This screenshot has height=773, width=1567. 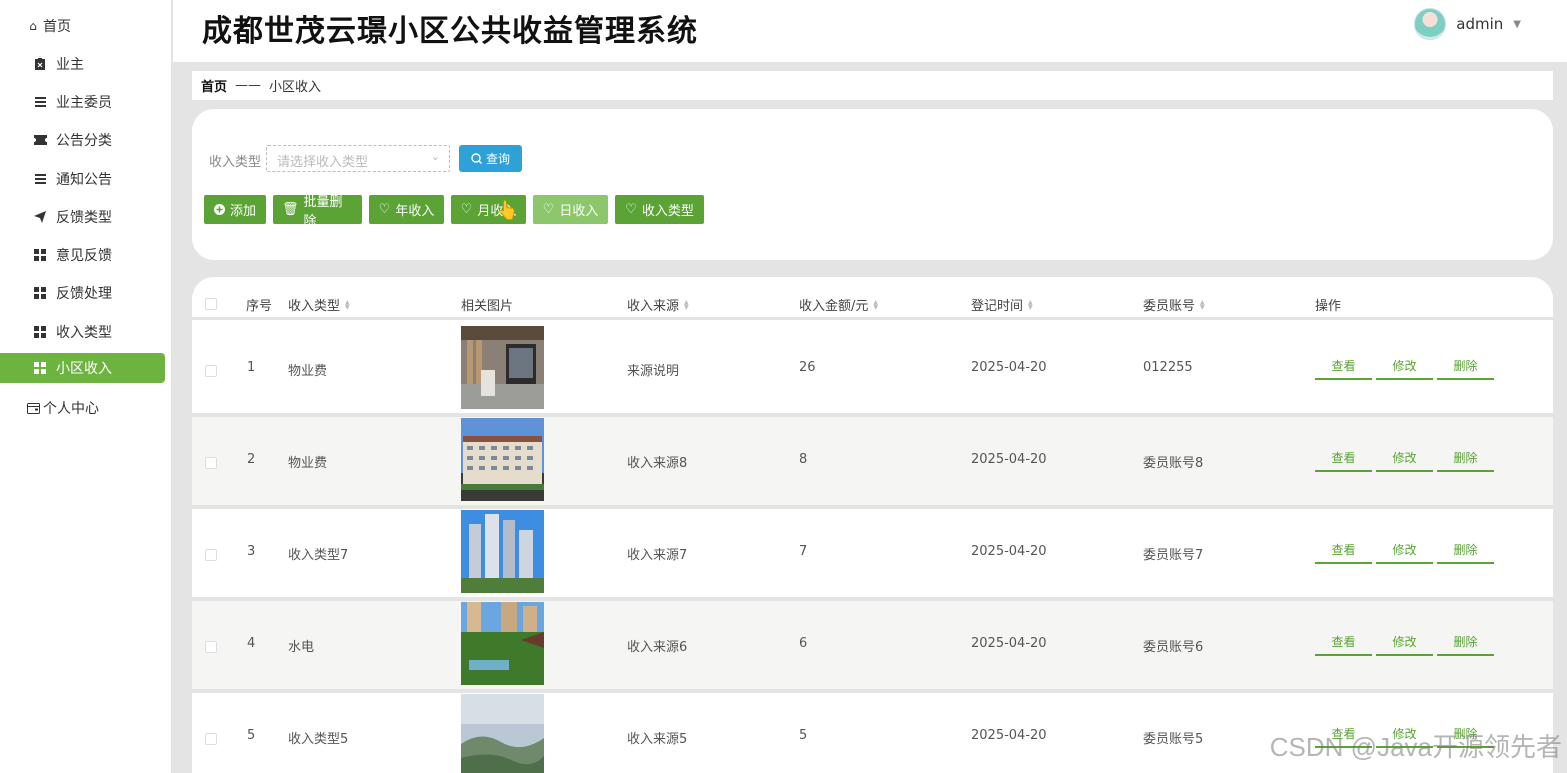 I want to click on income-type-select: 请选择收入类型 ⌄, so click(x=358, y=158).